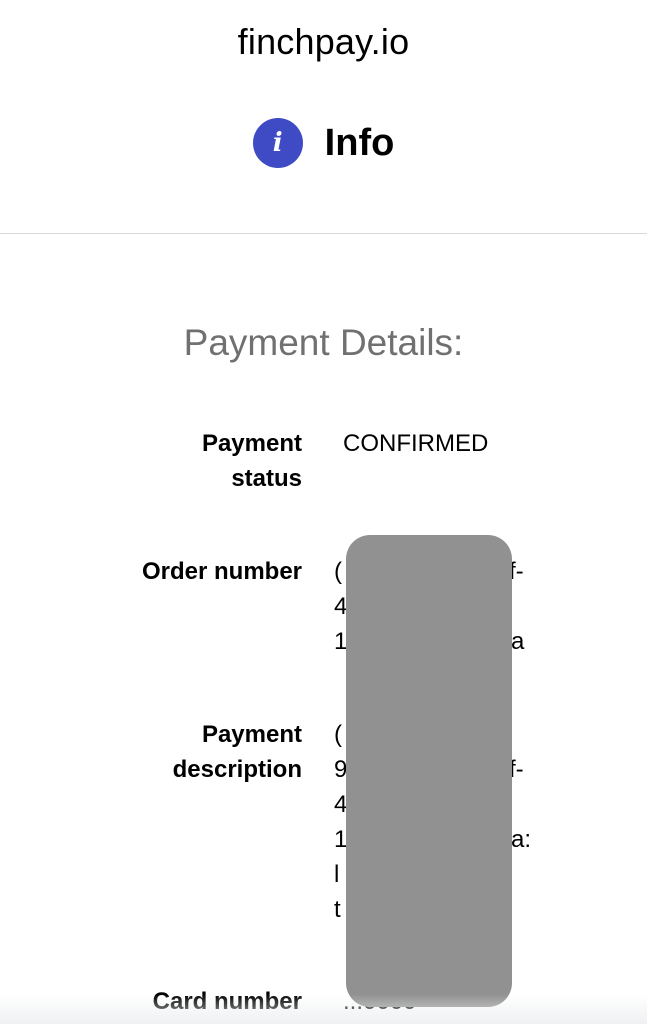 The height and width of the screenshot is (1024, 647). Describe the element at coordinates (338, 734) in the screenshot. I see `payment-description-fragment: (` at that location.